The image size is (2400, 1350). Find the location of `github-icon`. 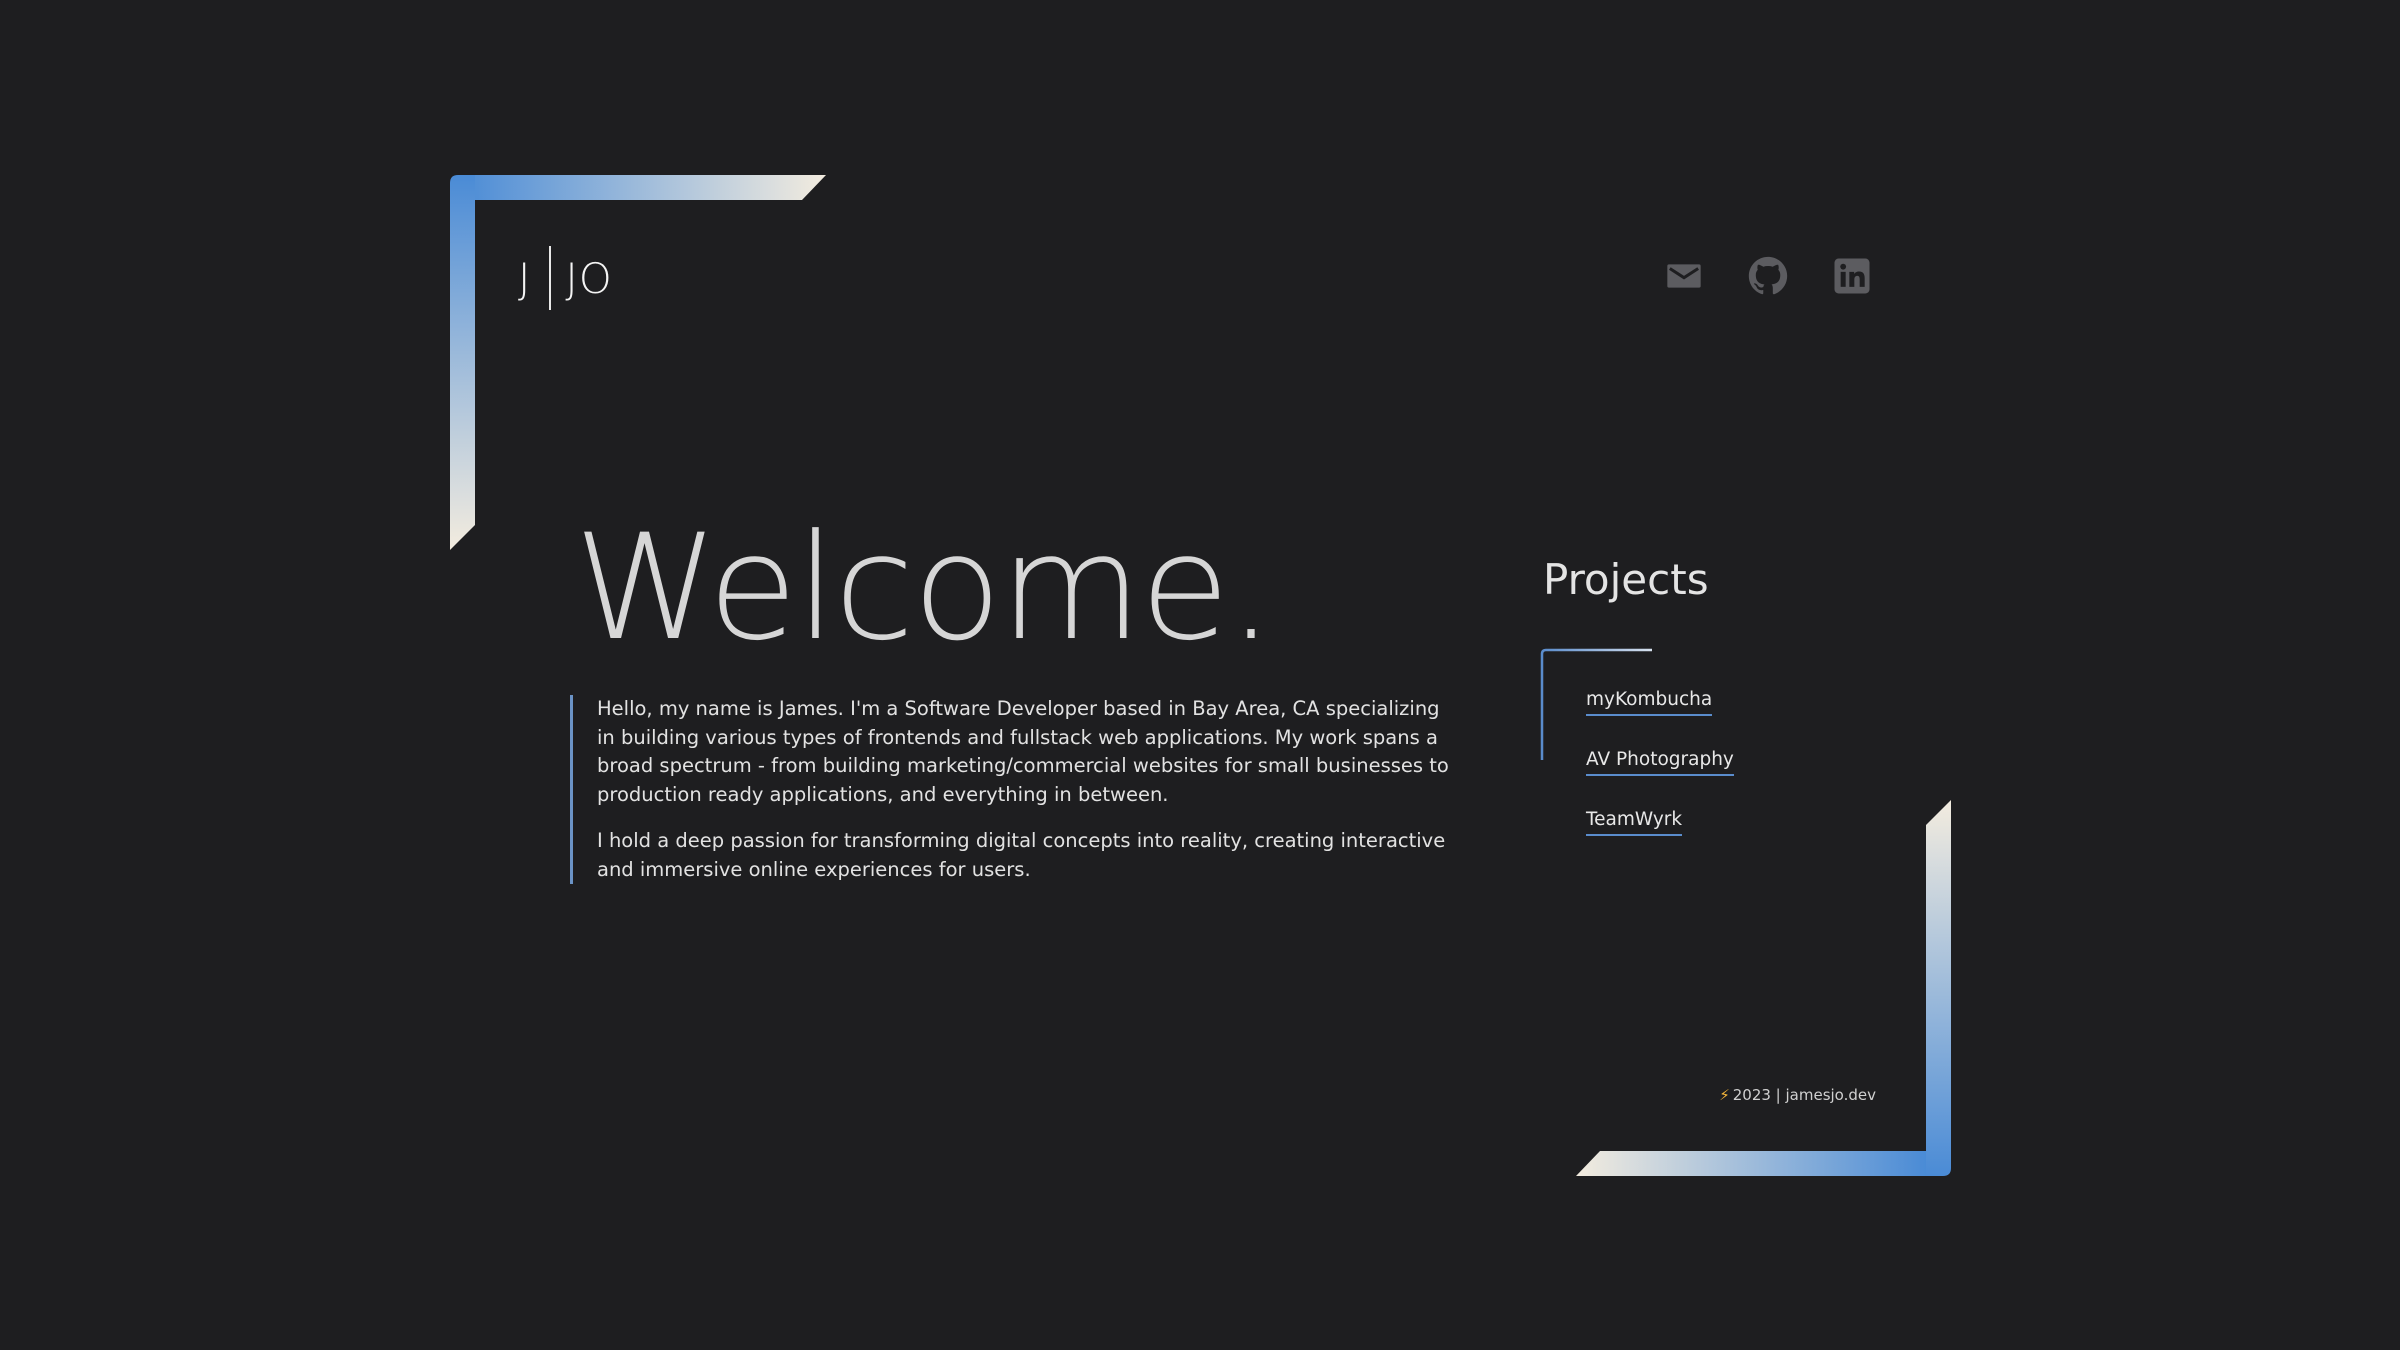

github-icon is located at coordinates (1768, 275).